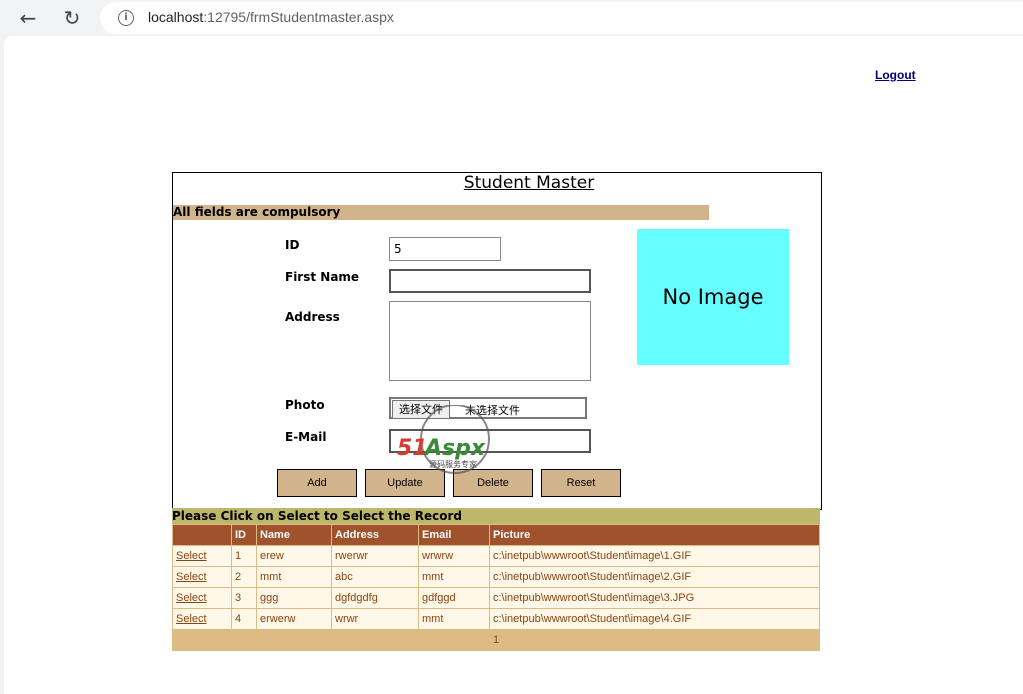  Describe the element at coordinates (445, 249) in the screenshot. I see `id-input` at that location.